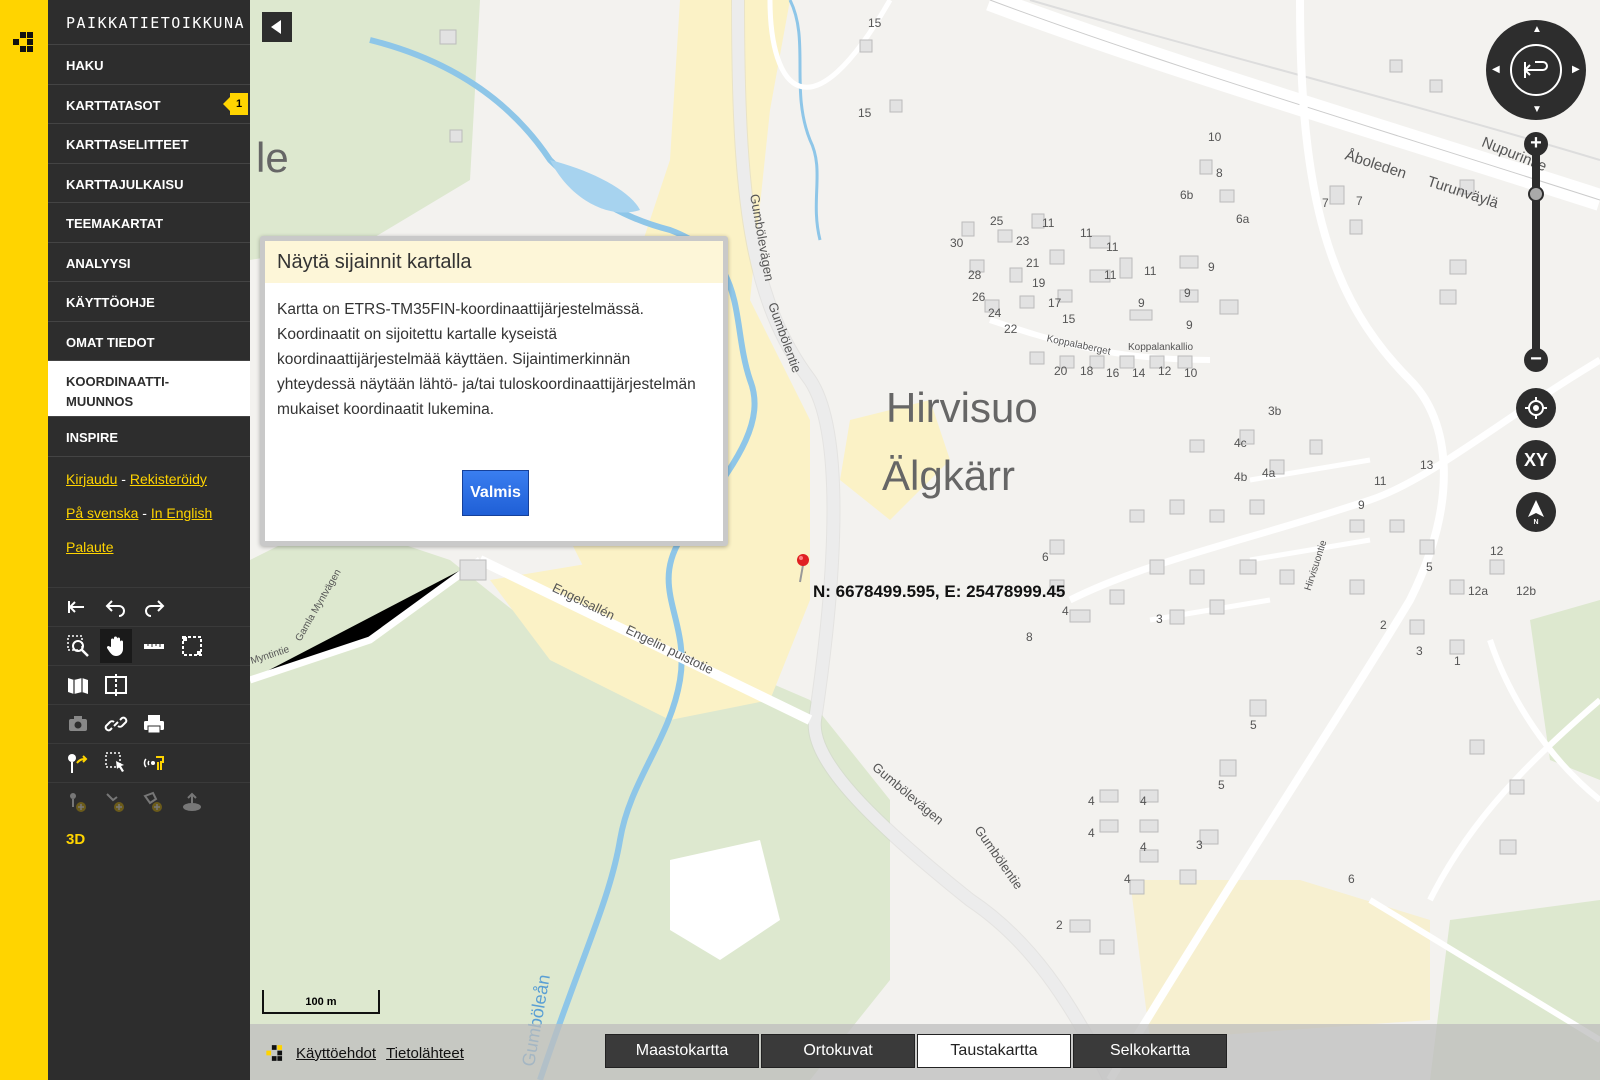 The width and height of the screenshot is (1600, 1080). I want to click on menu-label: KOORDINAATTI- MUUNNOS, so click(118, 391).